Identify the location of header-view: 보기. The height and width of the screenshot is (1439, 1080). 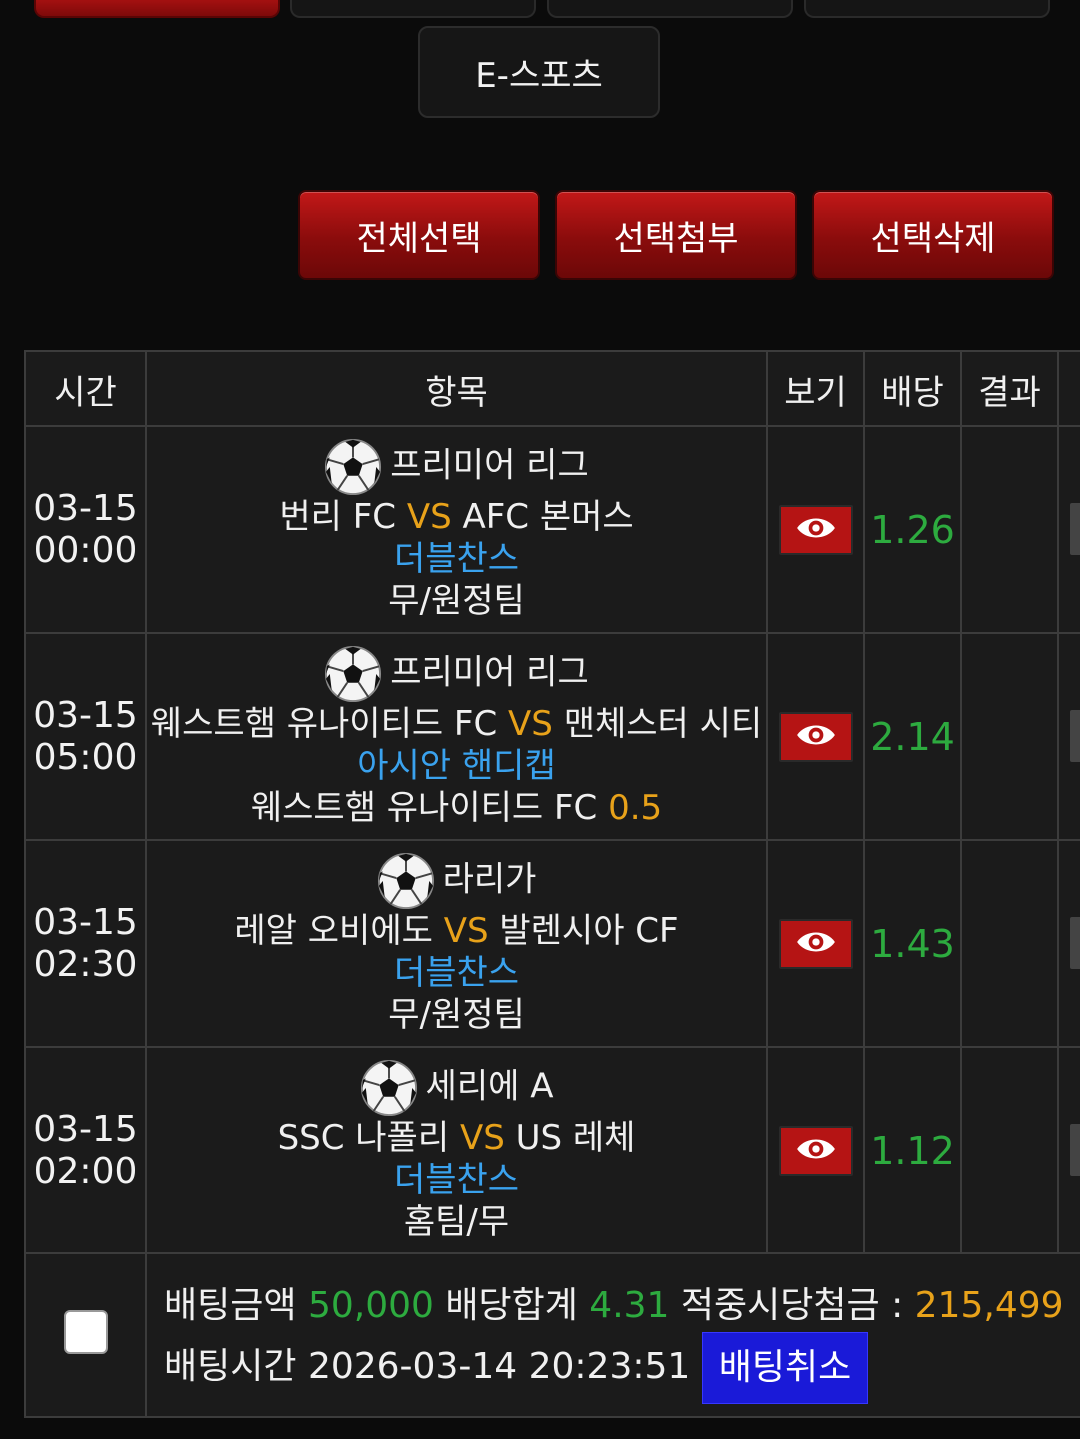
(815, 392).